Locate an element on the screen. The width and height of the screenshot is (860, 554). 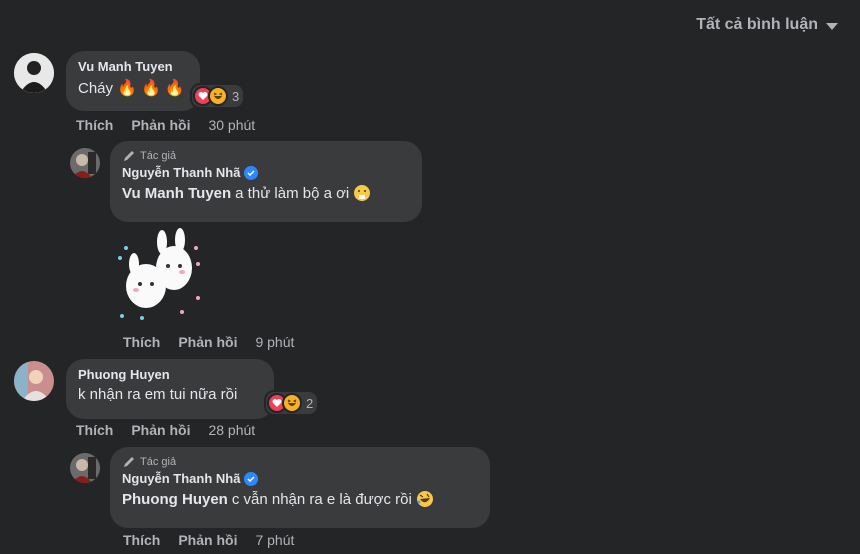
reply-actions: Thích Phản hồi 9 phút is located at coordinates (208, 342).